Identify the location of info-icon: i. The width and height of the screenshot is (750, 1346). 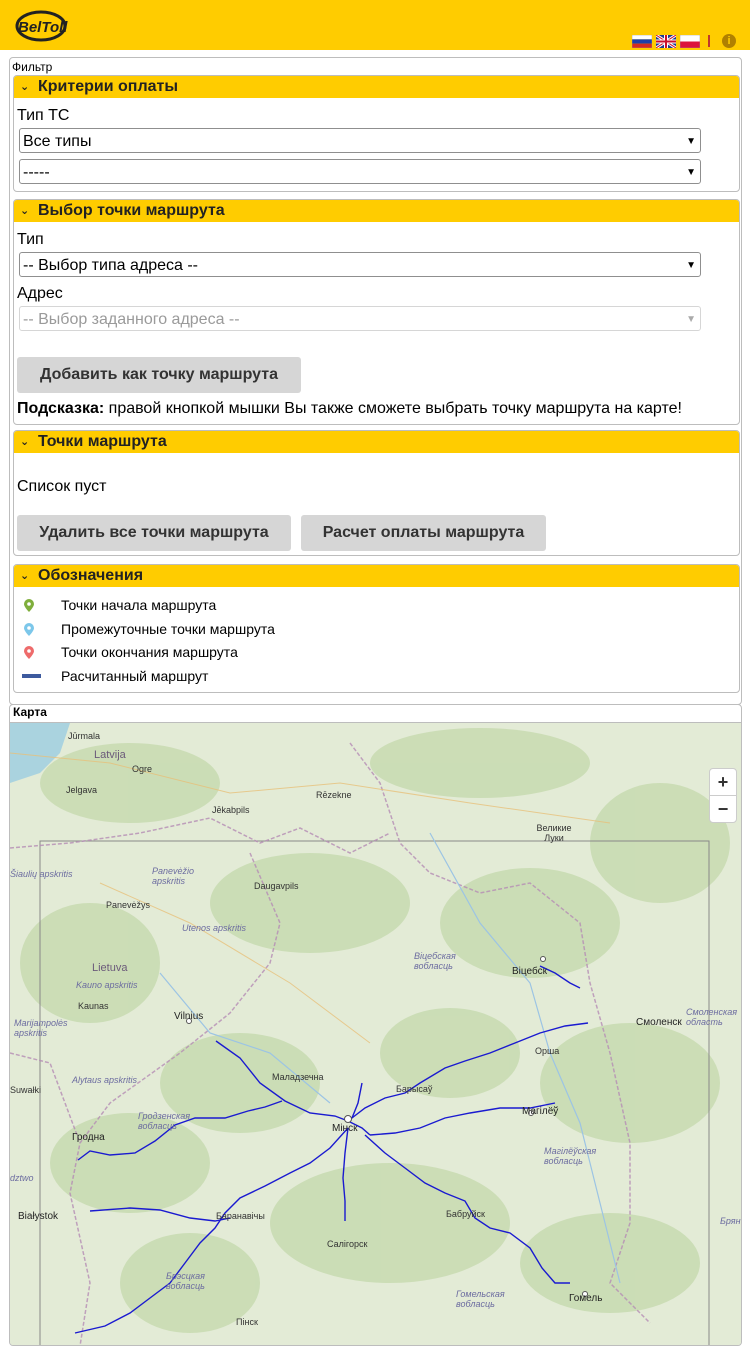
(729, 41).